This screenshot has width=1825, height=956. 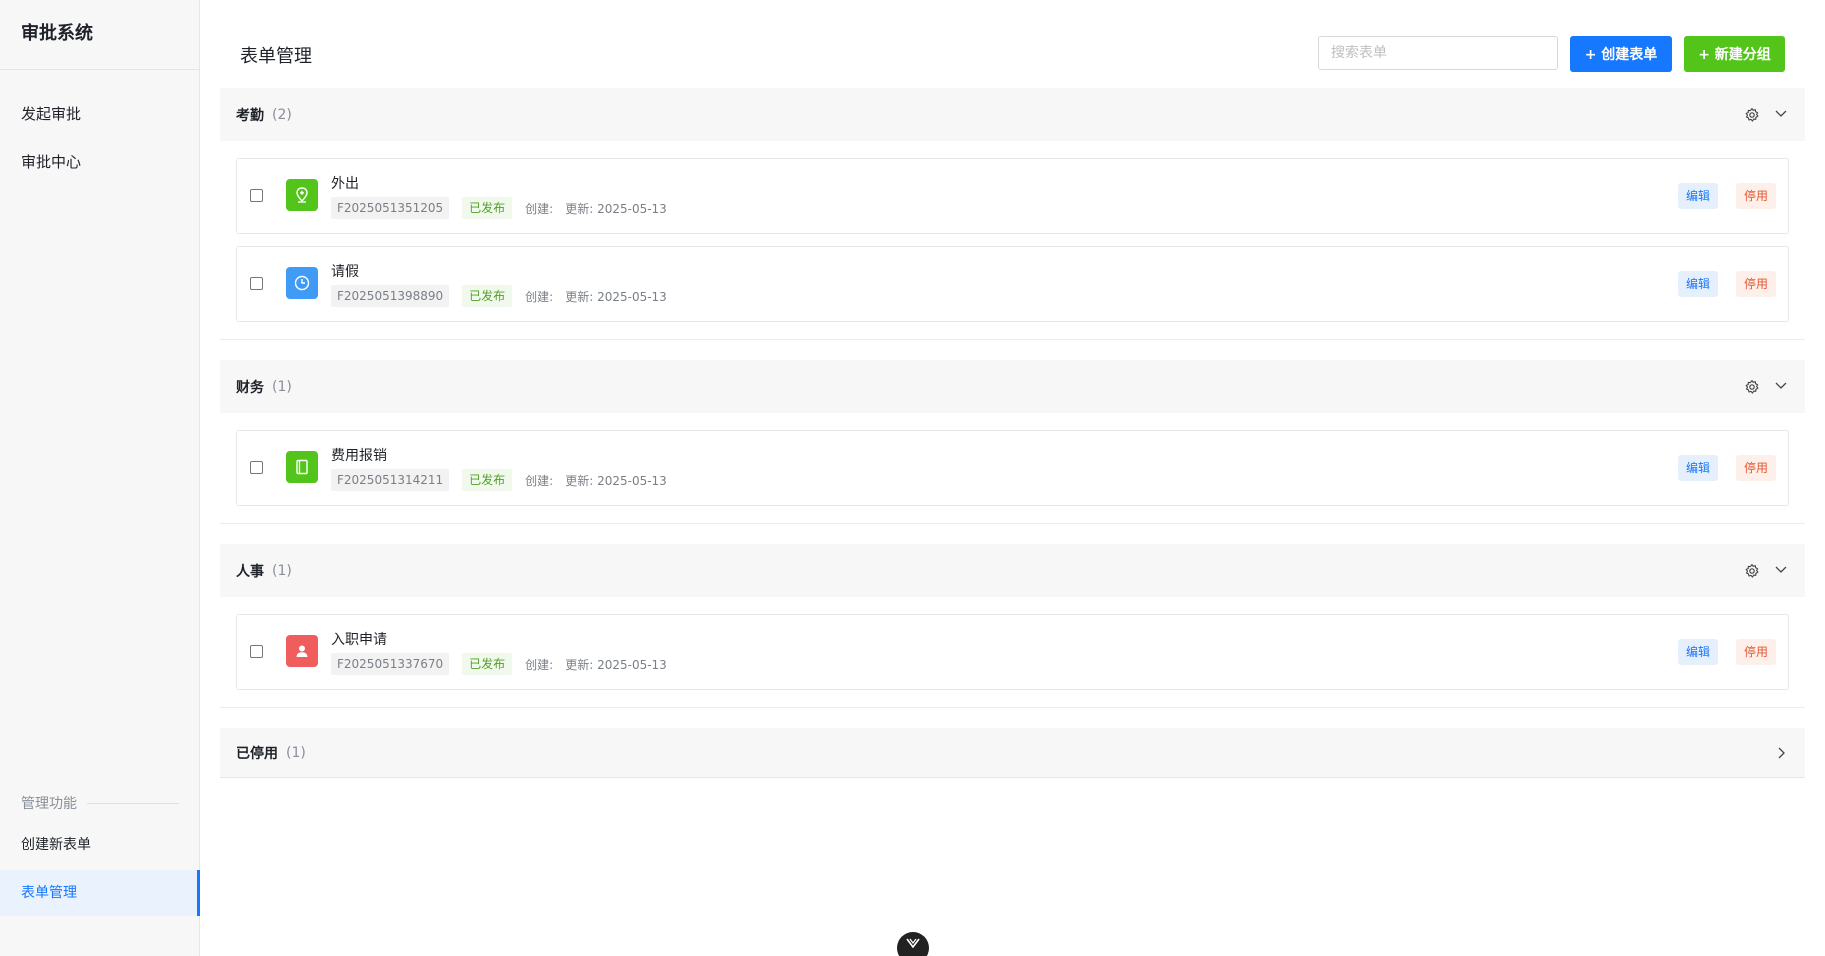 What do you see at coordinates (390, 208) in the screenshot?
I see `form-code: F2025051351205` at bounding box center [390, 208].